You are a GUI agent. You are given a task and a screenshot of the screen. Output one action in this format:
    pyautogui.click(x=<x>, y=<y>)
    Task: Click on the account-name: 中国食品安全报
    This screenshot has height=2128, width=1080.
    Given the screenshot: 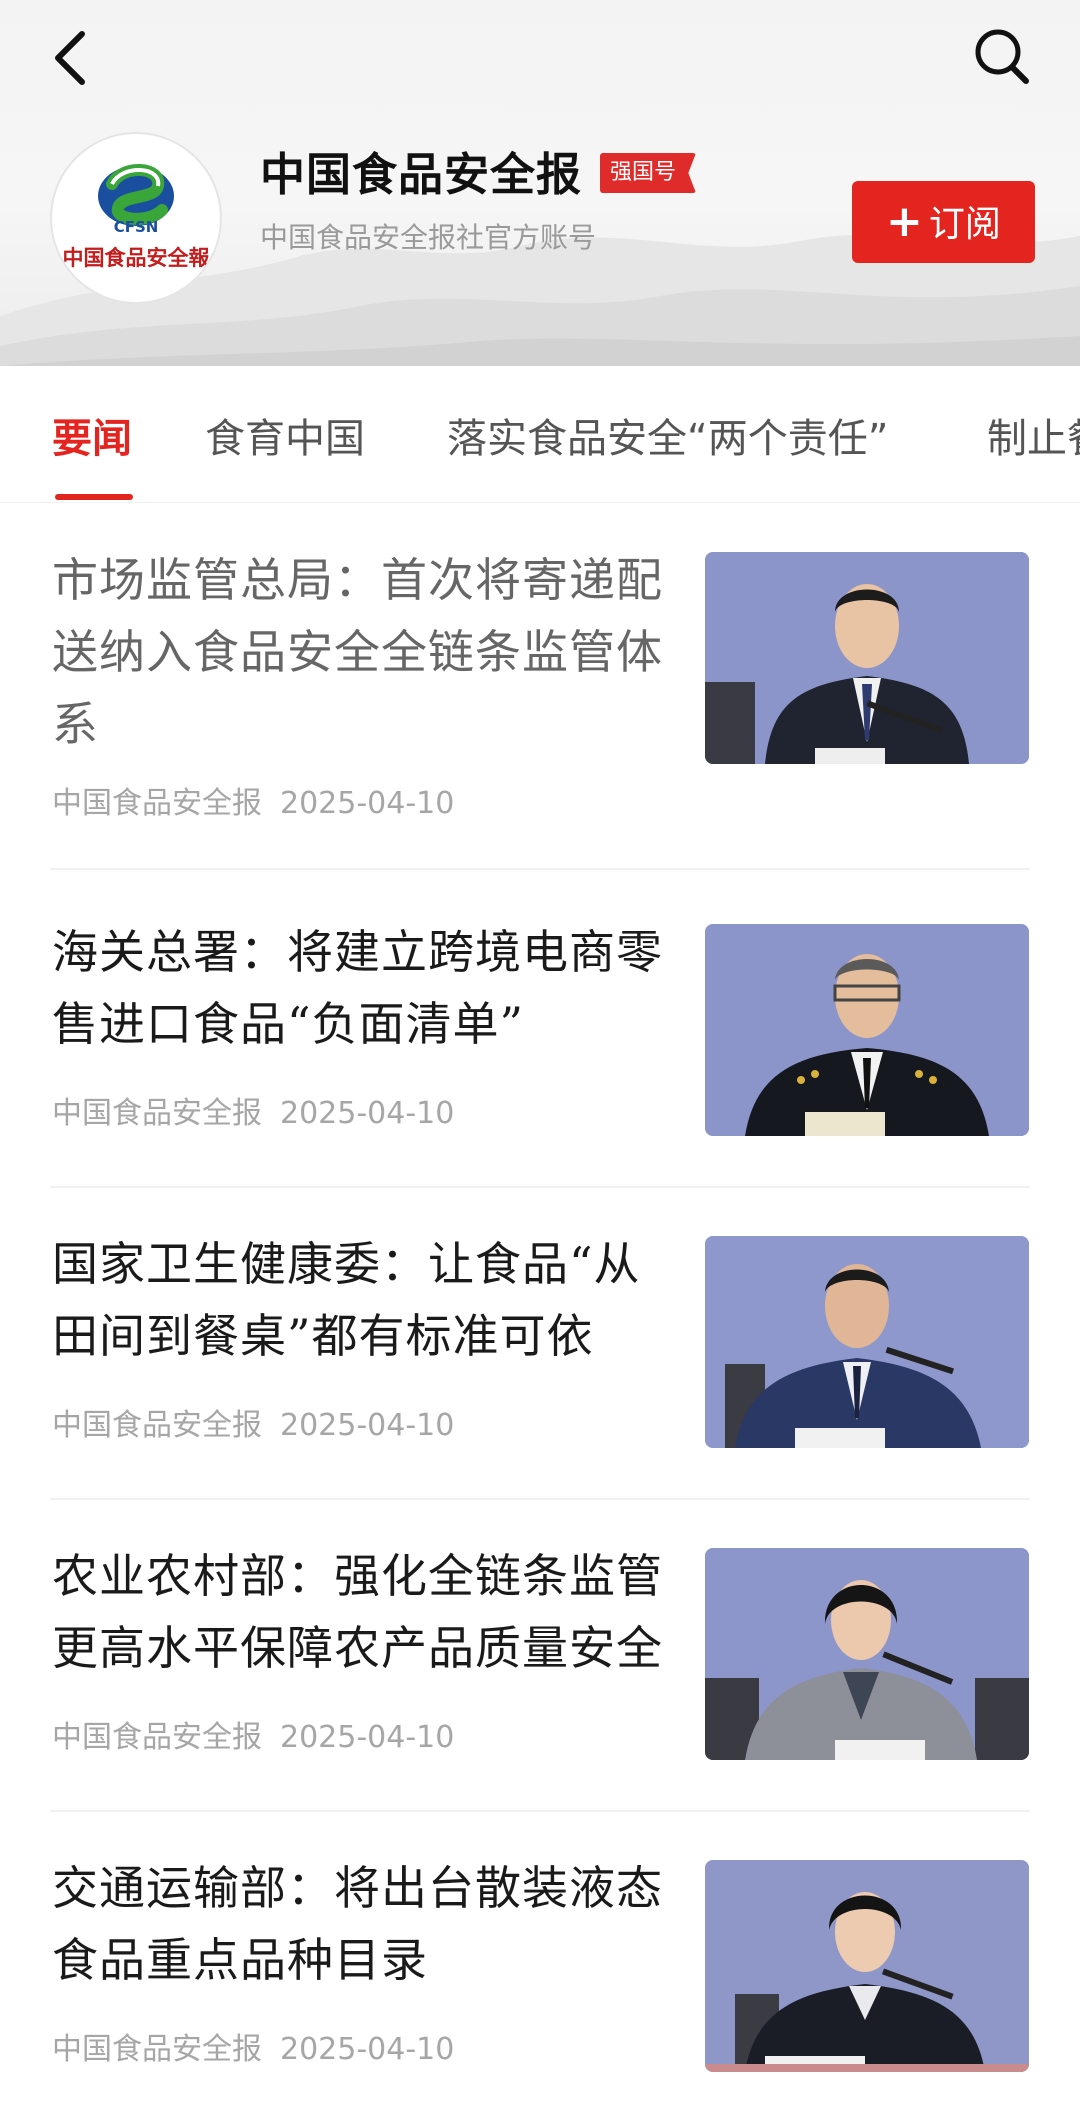 What is the action you would take?
    pyautogui.click(x=421, y=174)
    